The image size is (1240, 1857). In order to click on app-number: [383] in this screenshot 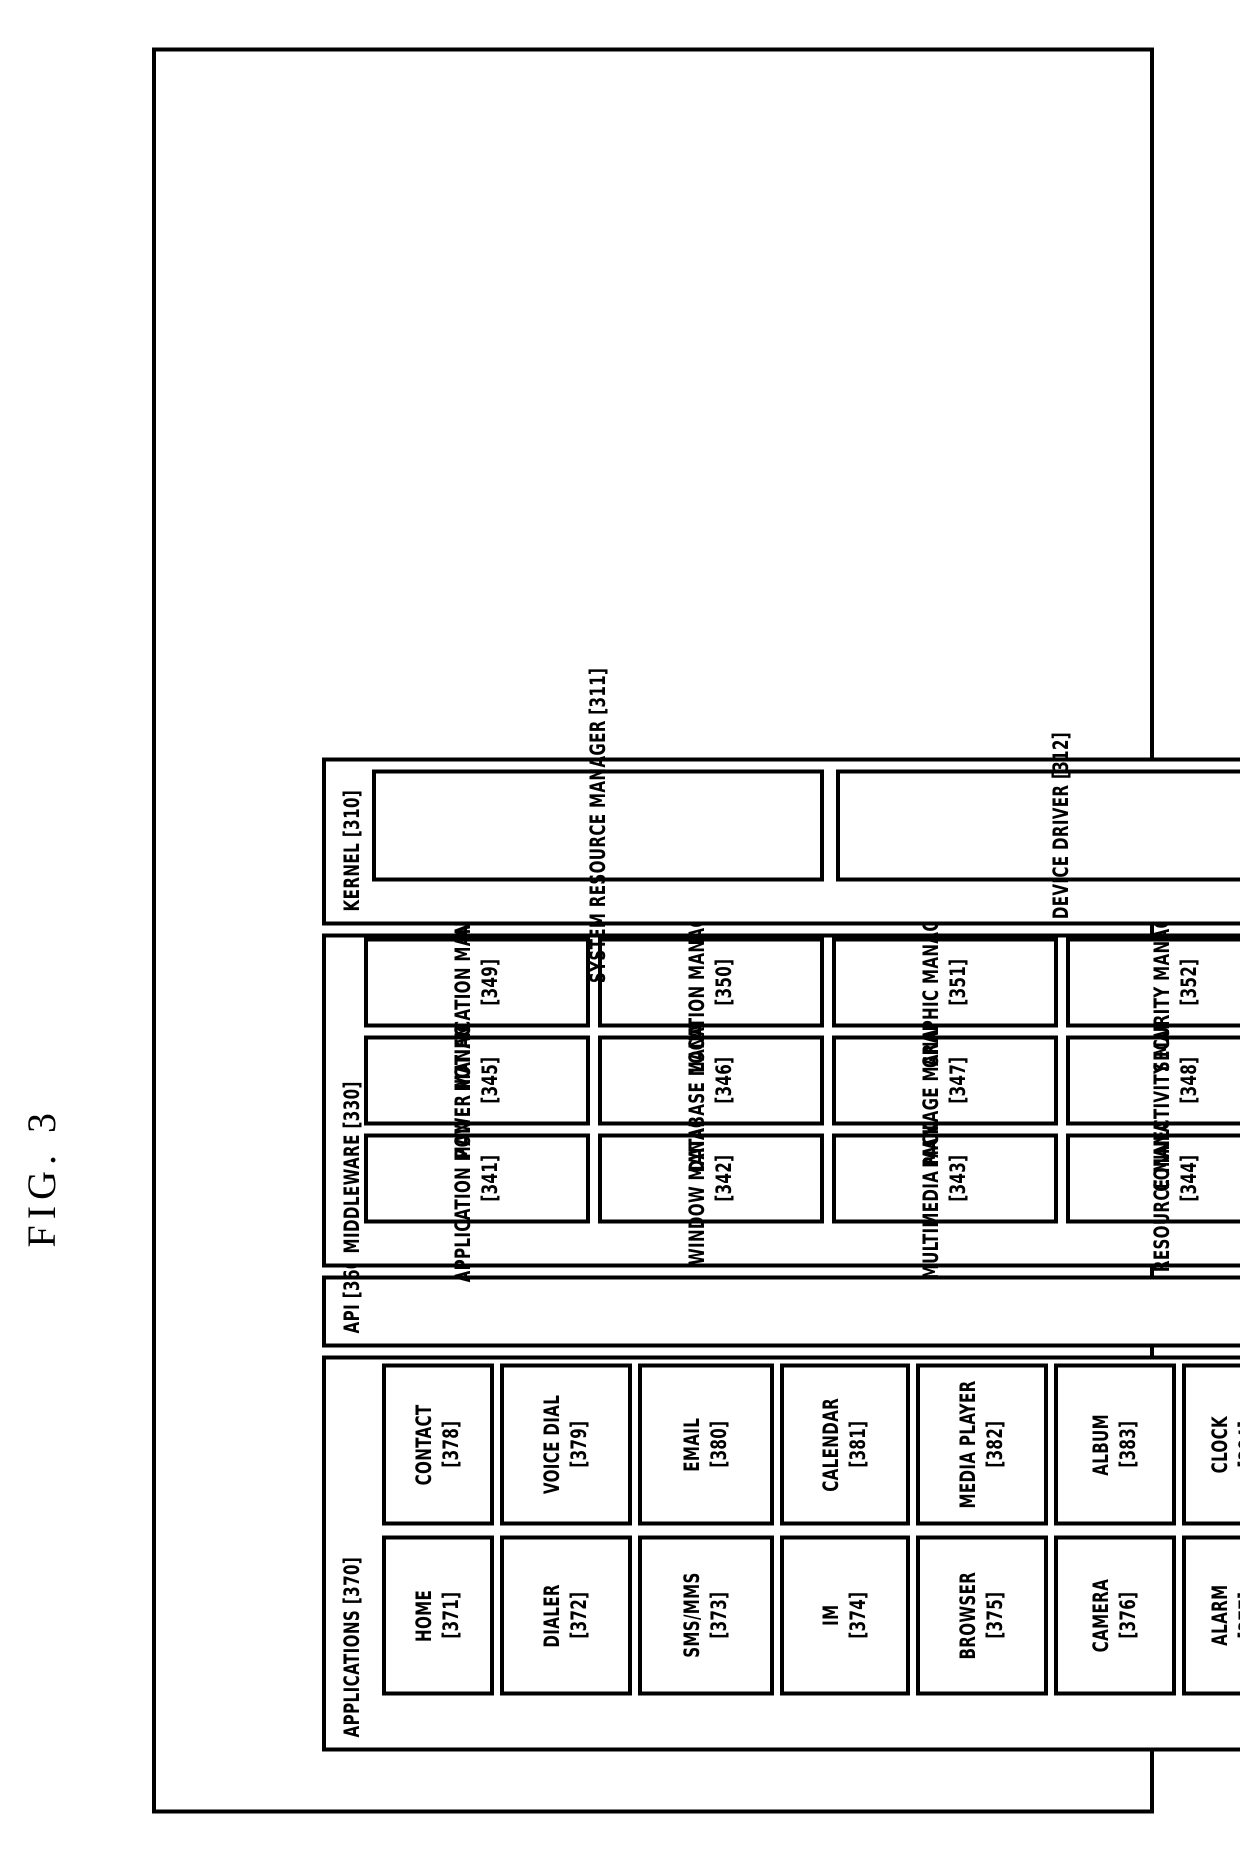, I will do `click(1128, 1444)`.